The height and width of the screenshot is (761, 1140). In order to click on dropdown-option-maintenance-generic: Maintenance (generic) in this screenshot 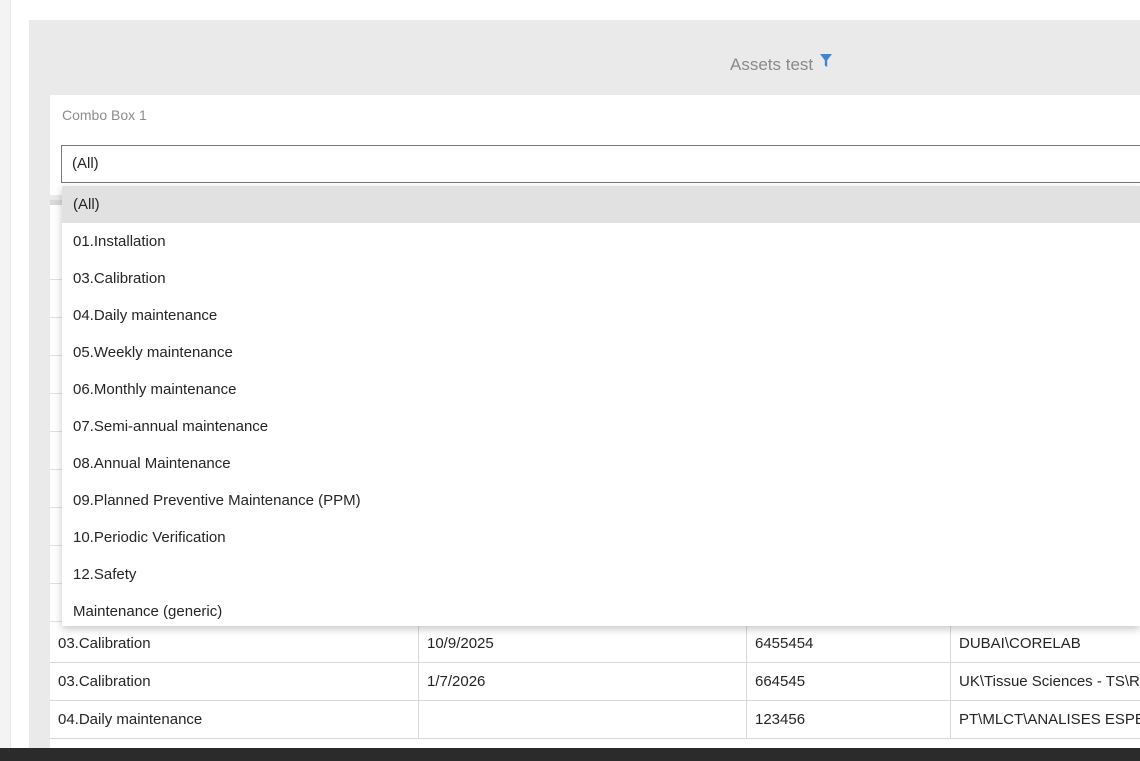, I will do `click(601, 609)`.